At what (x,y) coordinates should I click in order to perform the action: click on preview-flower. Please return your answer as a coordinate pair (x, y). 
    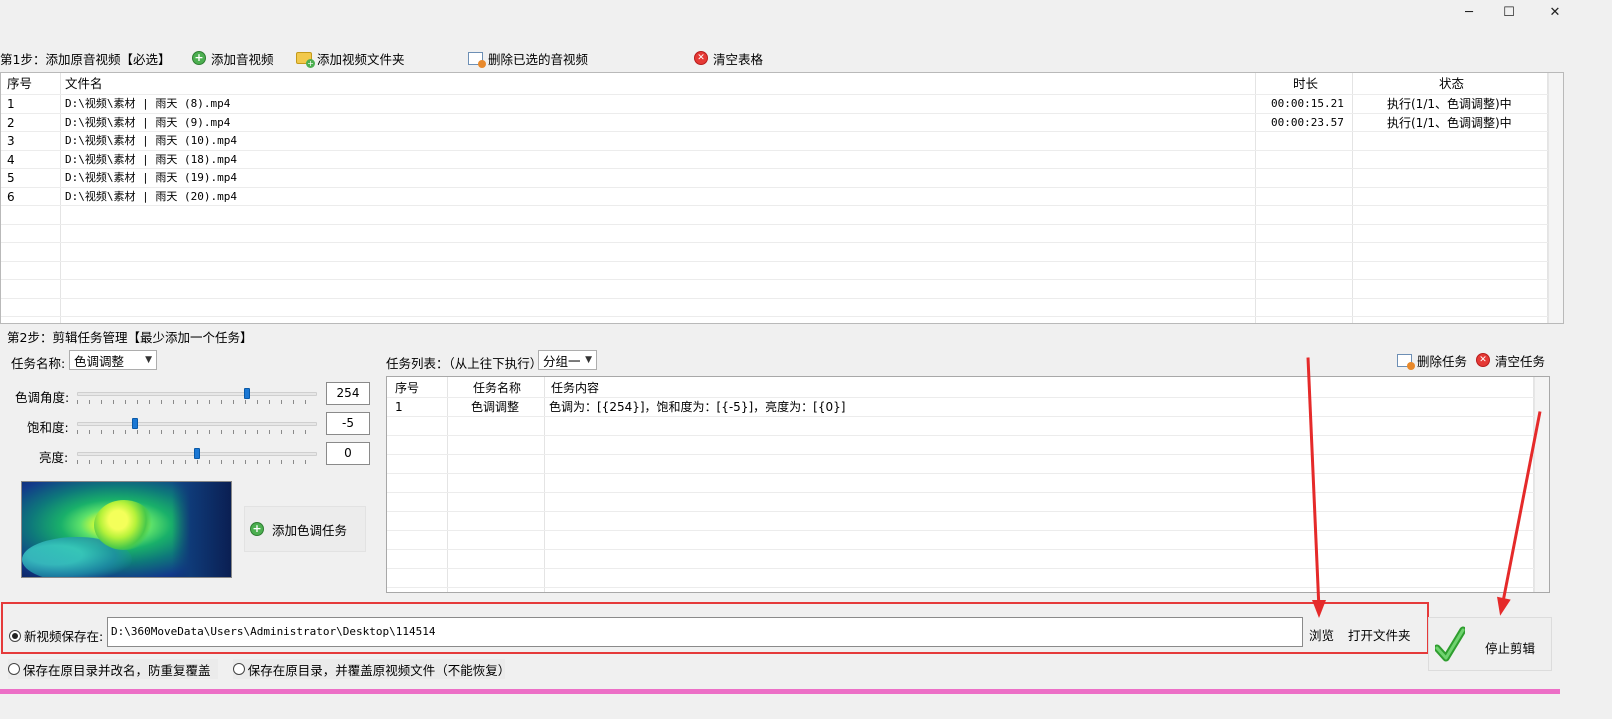
    Looking at the image, I should click on (124, 525).